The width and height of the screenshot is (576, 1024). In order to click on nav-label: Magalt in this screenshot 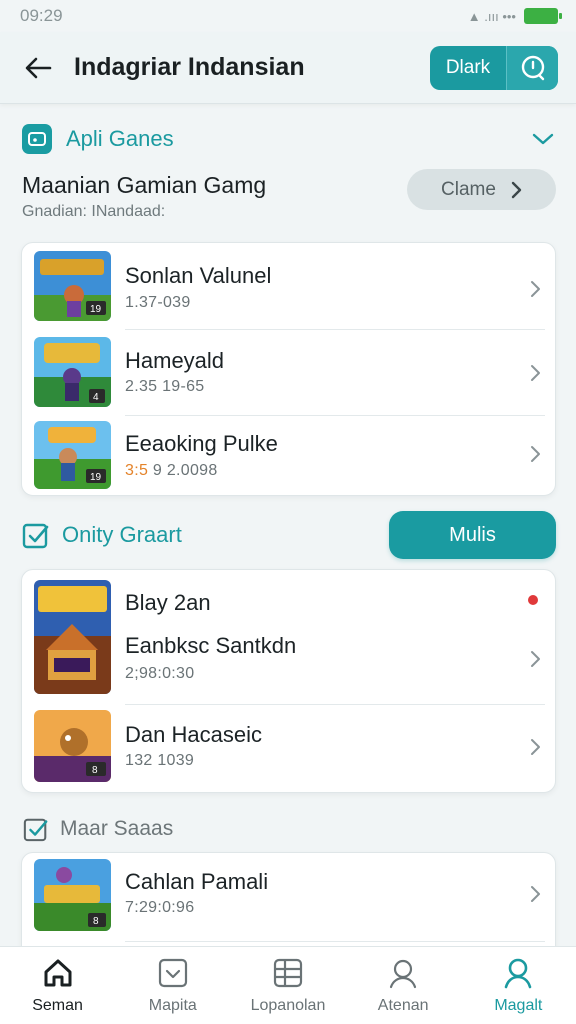, I will do `click(518, 1005)`.